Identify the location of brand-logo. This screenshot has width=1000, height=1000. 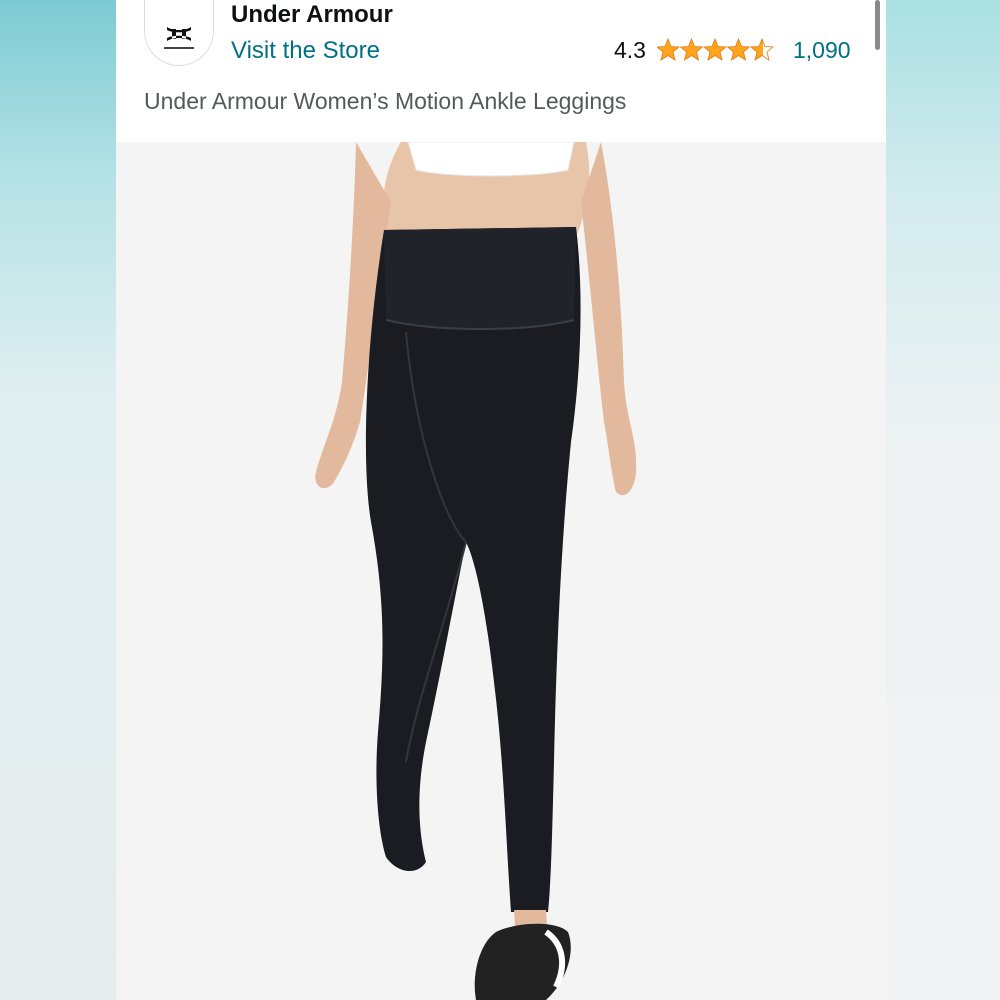
(179, 33).